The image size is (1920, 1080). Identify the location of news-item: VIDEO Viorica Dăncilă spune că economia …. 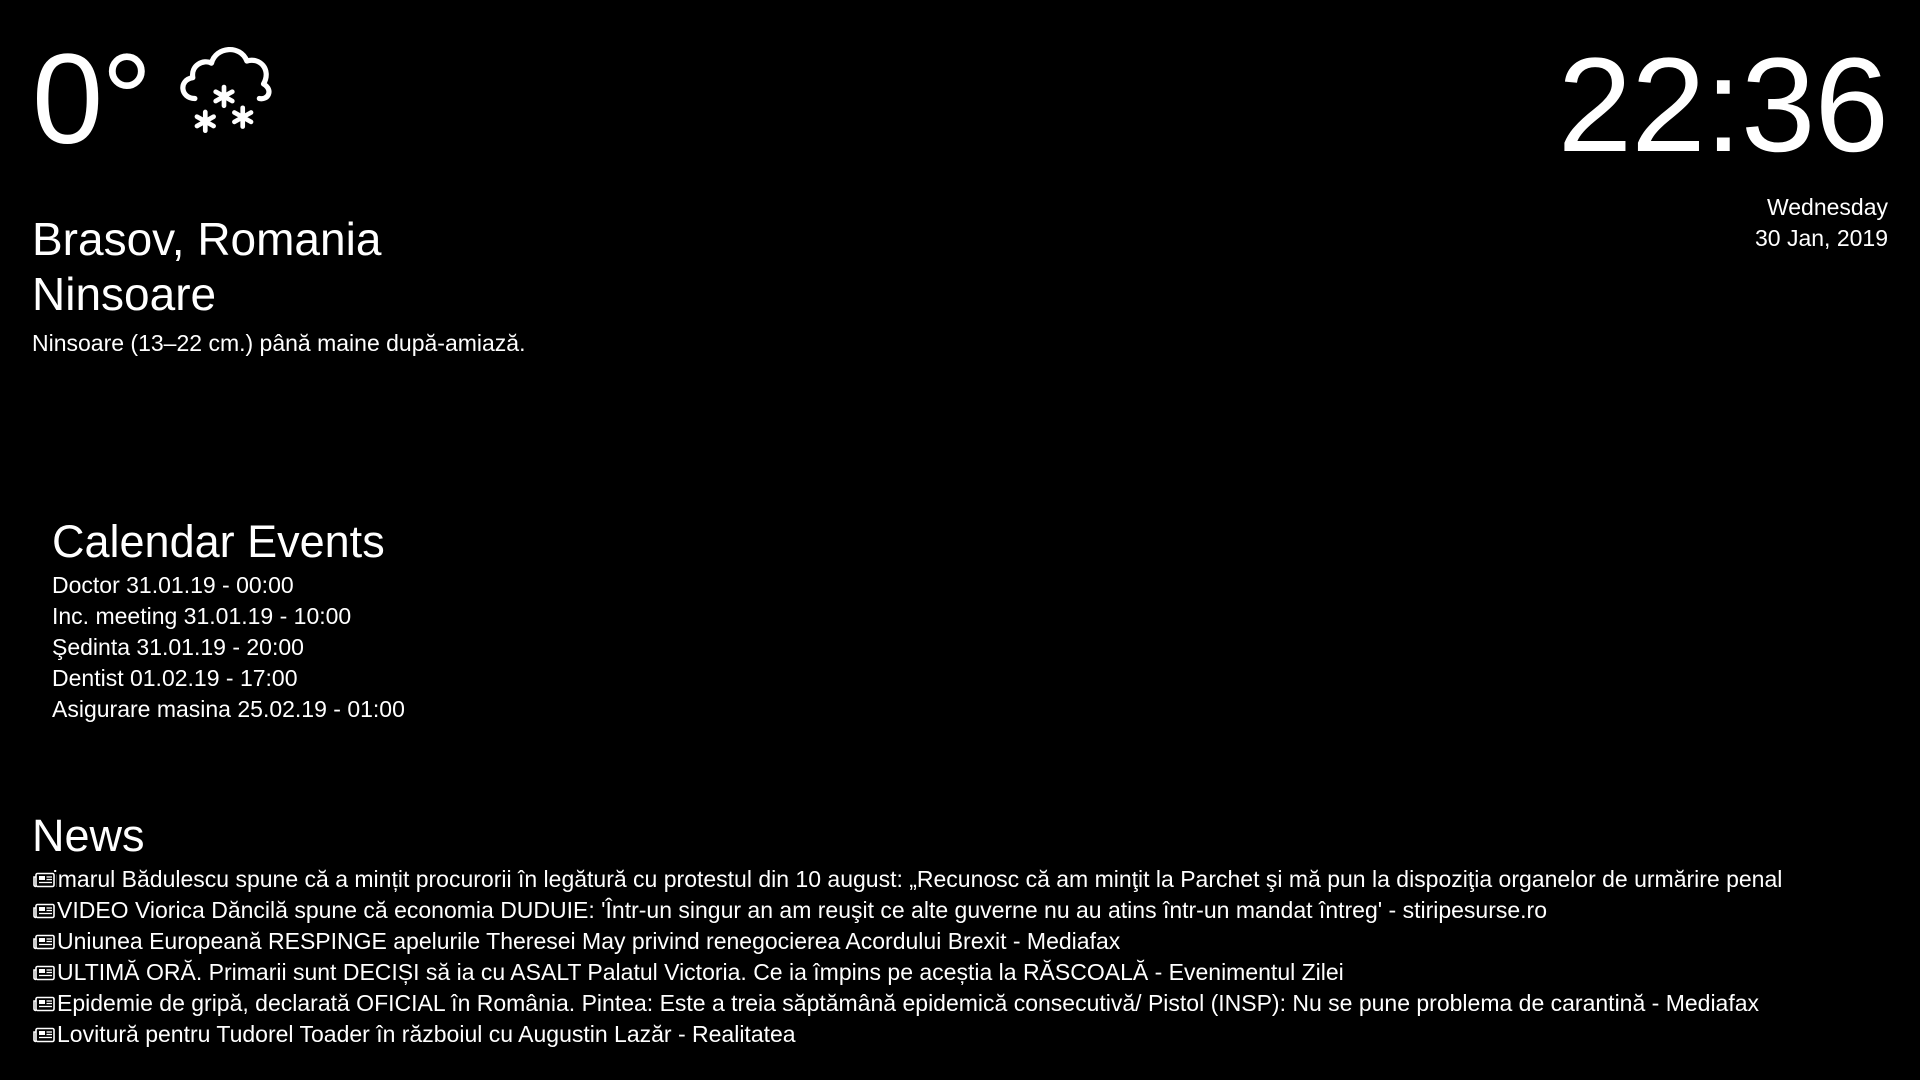
(976, 910).